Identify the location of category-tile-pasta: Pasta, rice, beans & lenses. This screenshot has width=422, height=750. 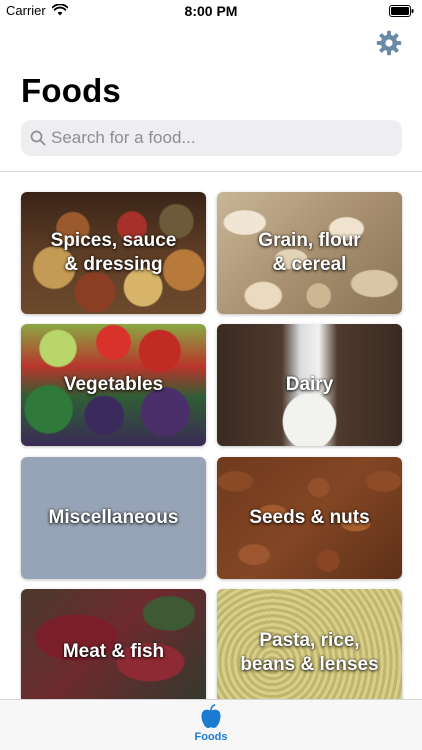
(309, 650).